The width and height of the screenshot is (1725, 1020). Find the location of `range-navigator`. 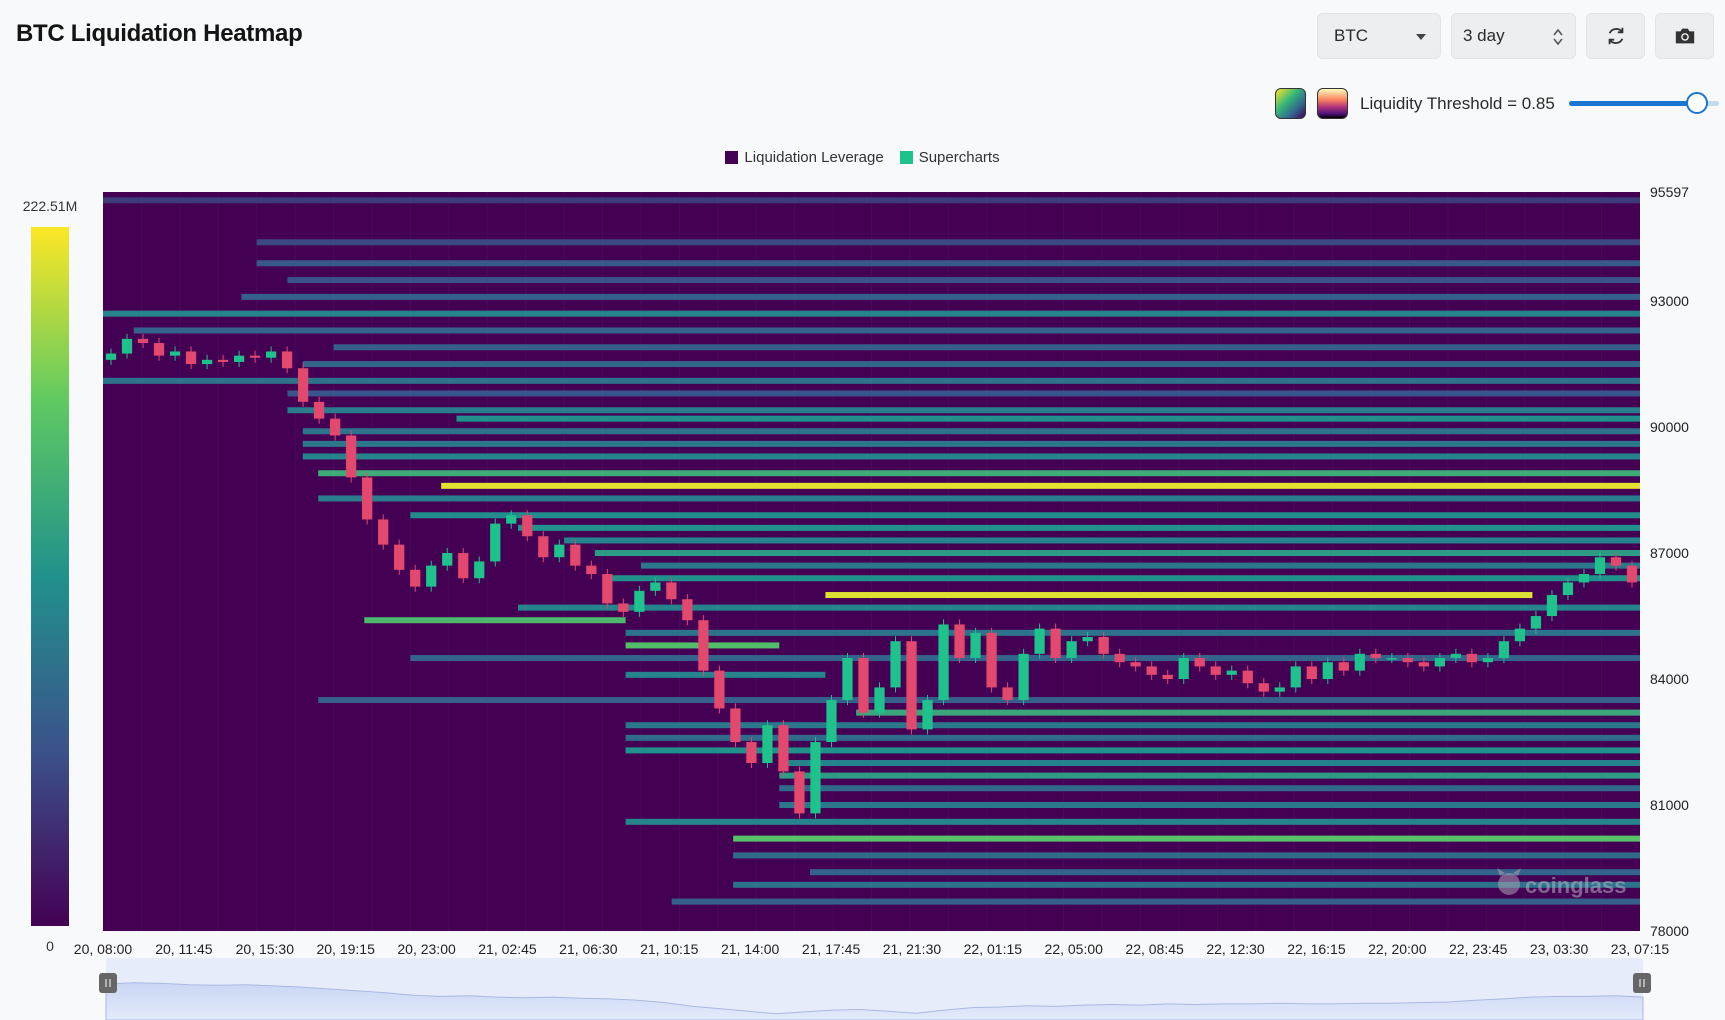

range-navigator is located at coordinates (875, 989).